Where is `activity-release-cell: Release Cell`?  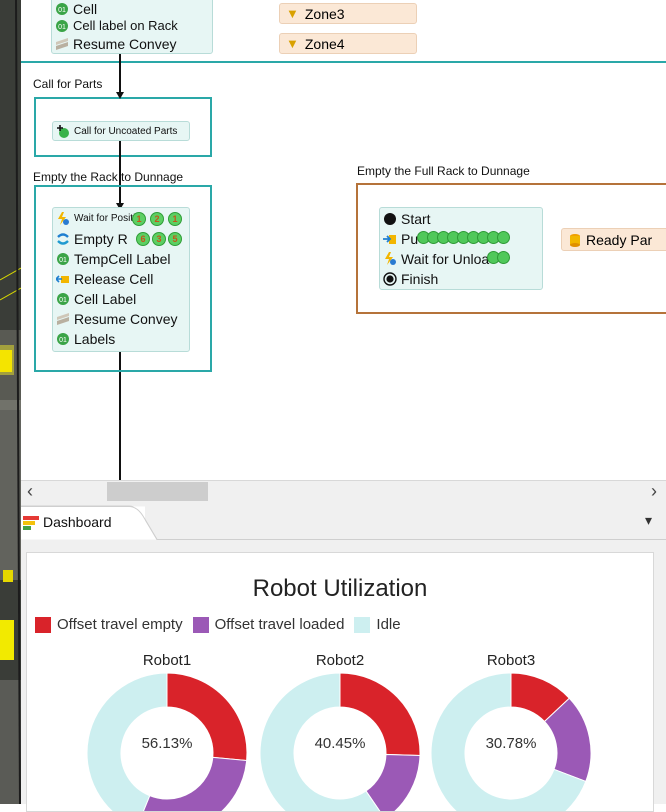 activity-release-cell: Release Cell is located at coordinates (104, 278).